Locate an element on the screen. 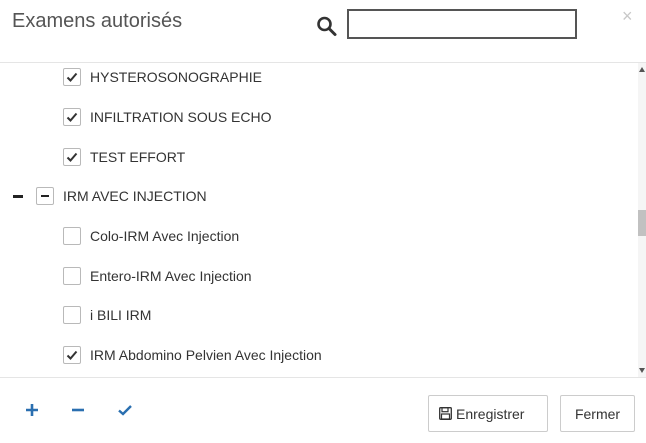 The width and height of the screenshot is (646, 443). tree-item-label: HYSTEROSONOGRAPHIE is located at coordinates (176, 77).